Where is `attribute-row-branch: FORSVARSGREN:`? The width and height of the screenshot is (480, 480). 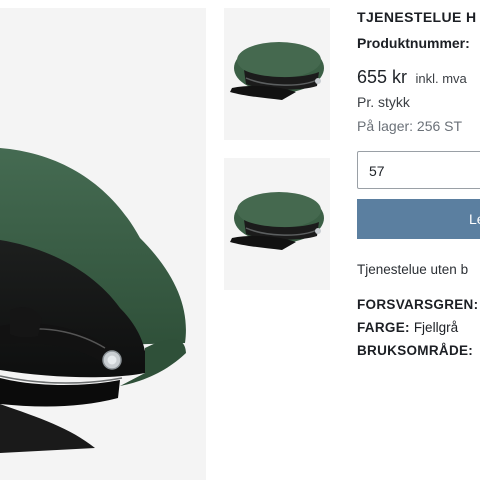 attribute-row-branch: FORSVARSGREN: is located at coordinates (418, 304).